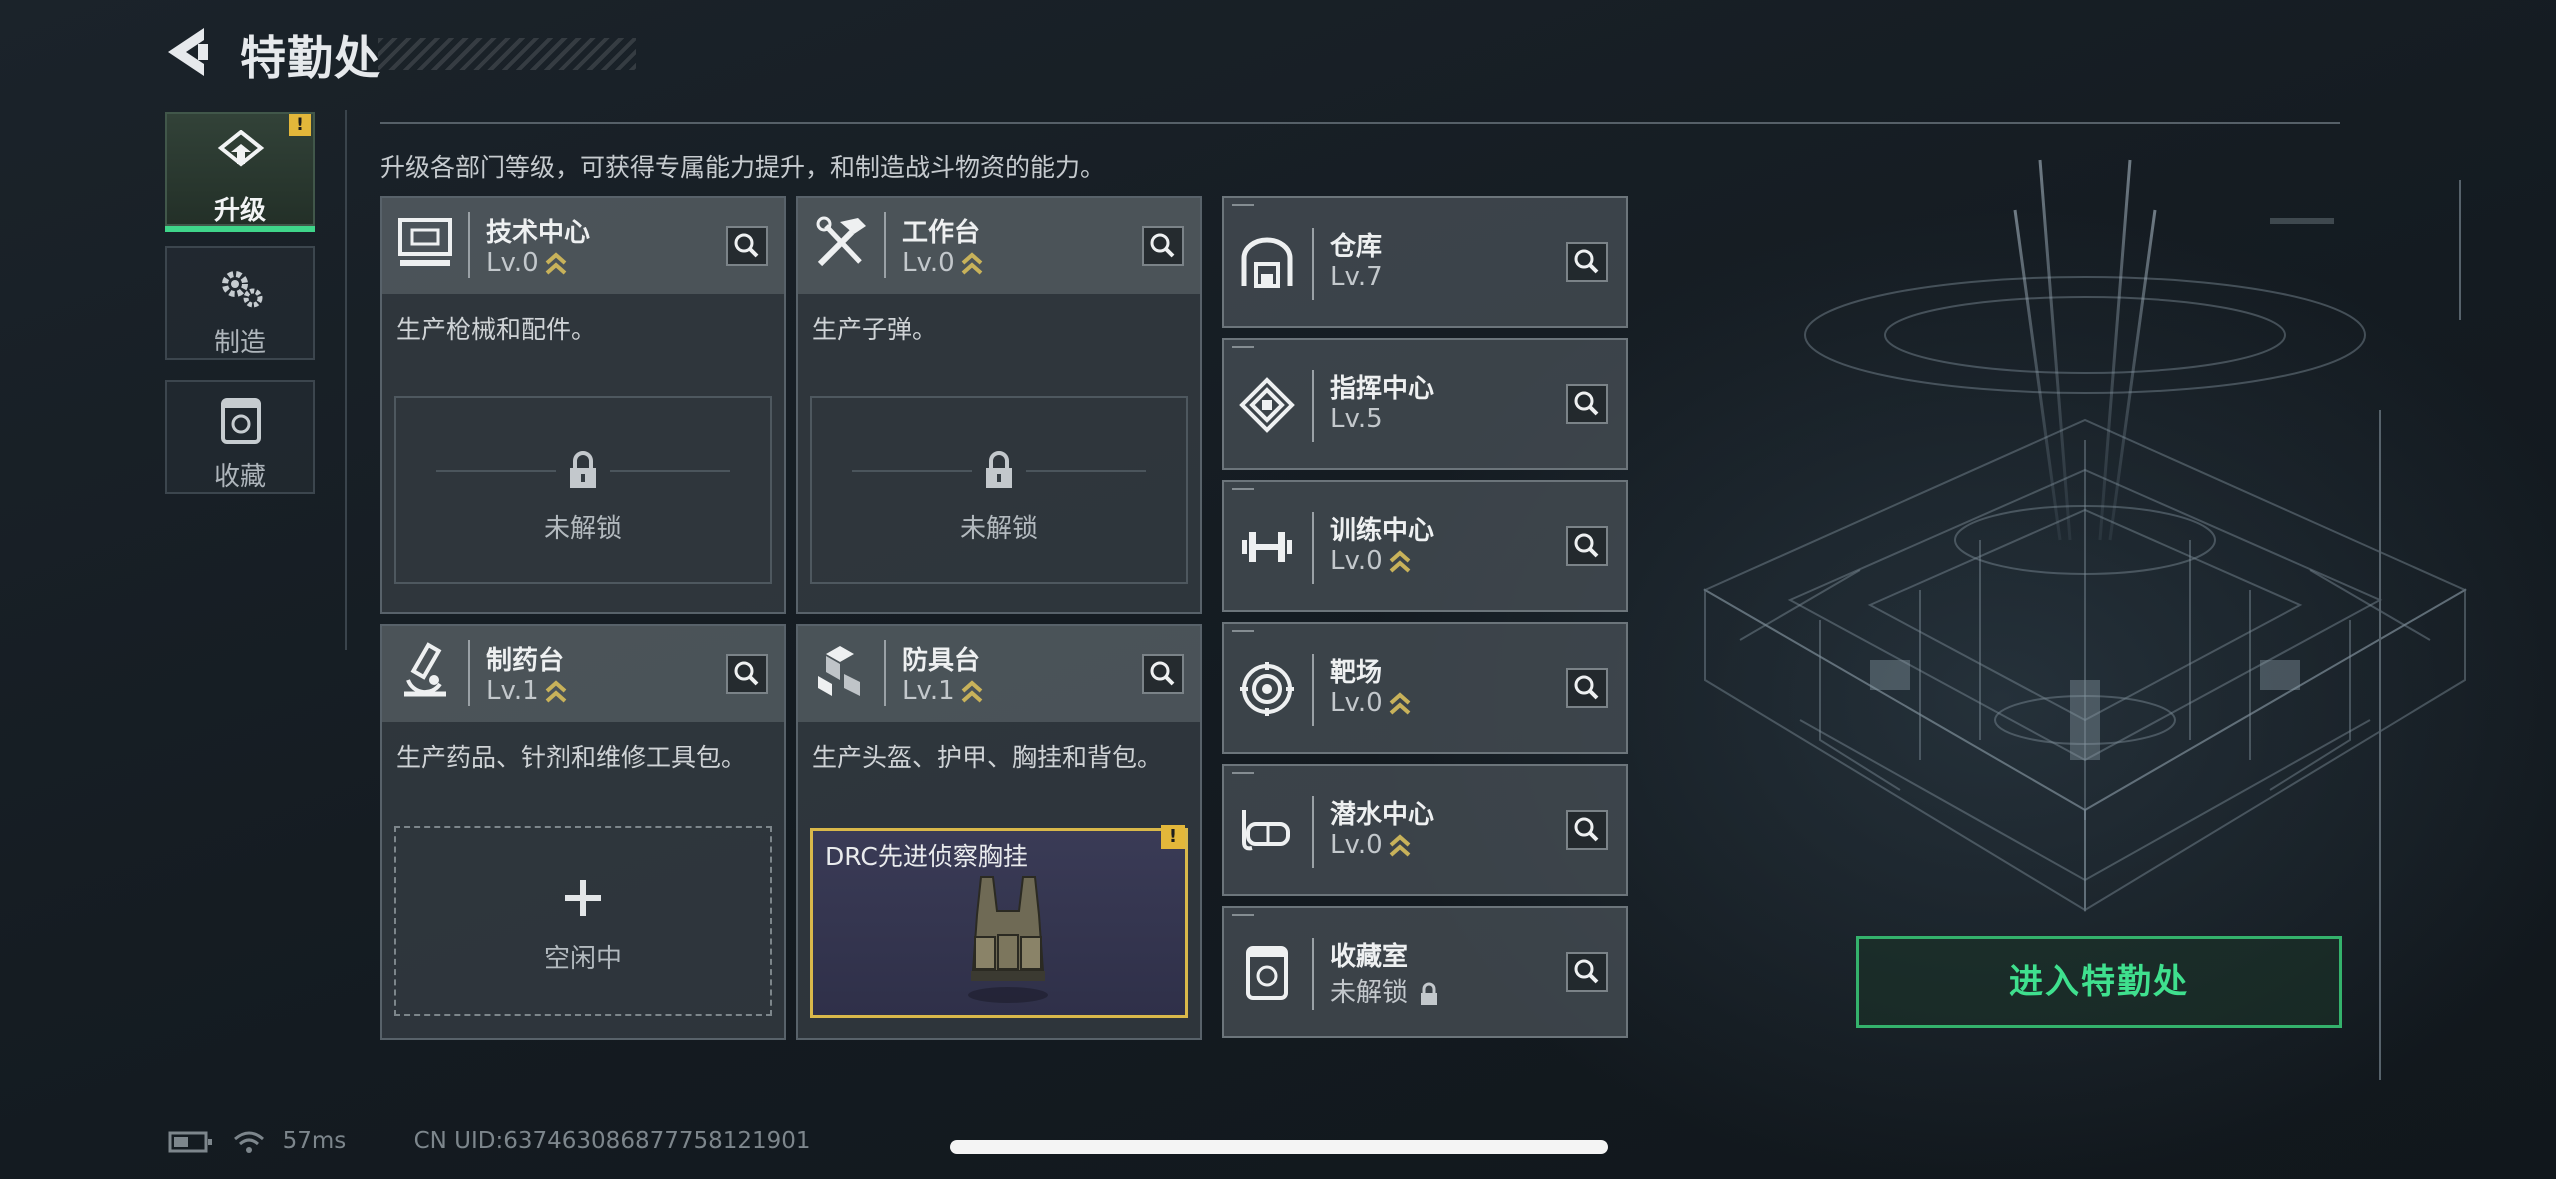 The width and height of the screenshot is (2556, 1179). I want to click on crafting-item-slot: DRC先进侦察胸挂 !, so click(999, 921).